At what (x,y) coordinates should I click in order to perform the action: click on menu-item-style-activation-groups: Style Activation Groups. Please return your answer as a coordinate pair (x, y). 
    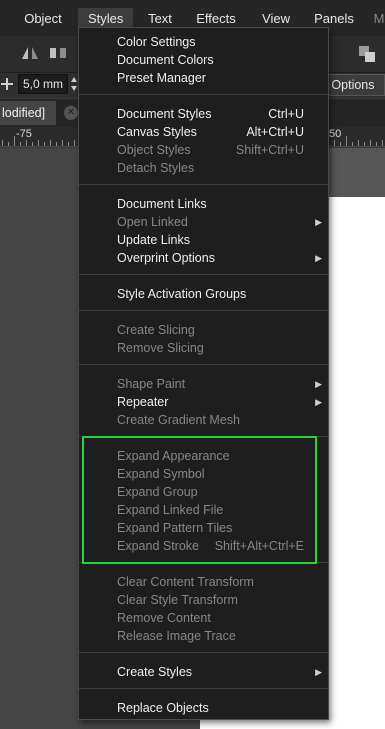
    Looking at the image, I should click on (203, 294).